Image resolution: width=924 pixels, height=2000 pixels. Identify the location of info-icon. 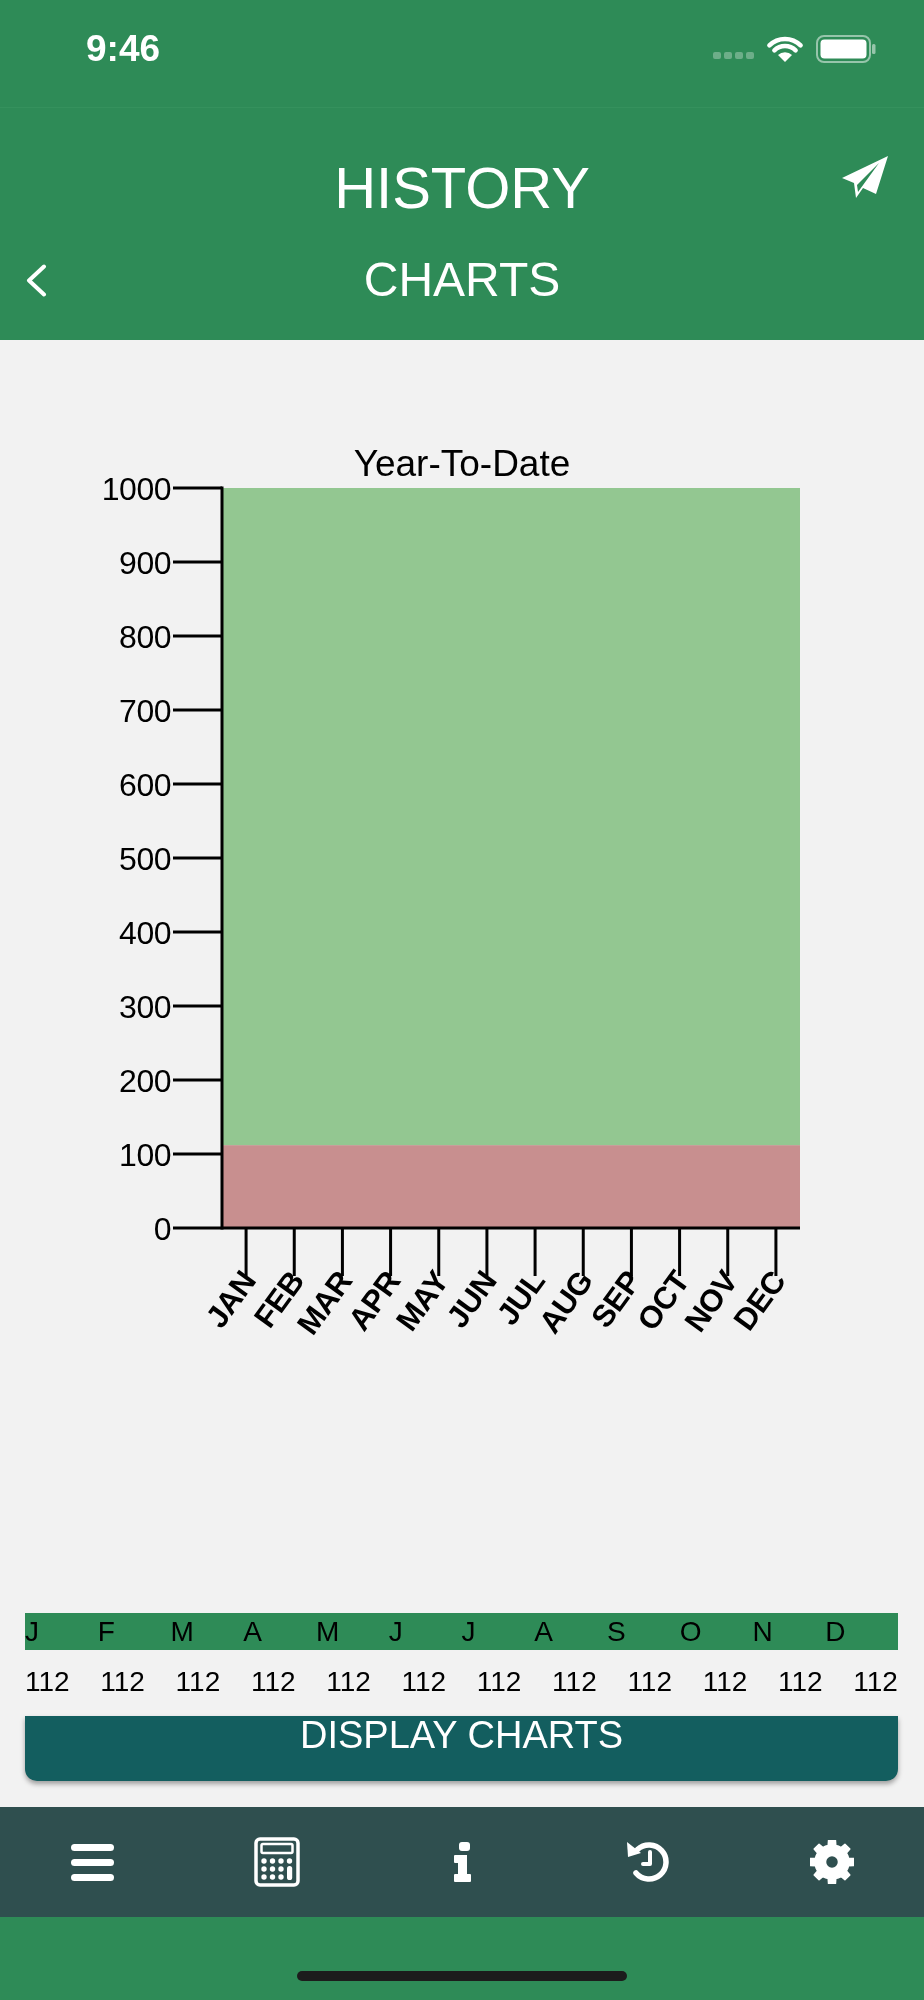
(462, 1862).